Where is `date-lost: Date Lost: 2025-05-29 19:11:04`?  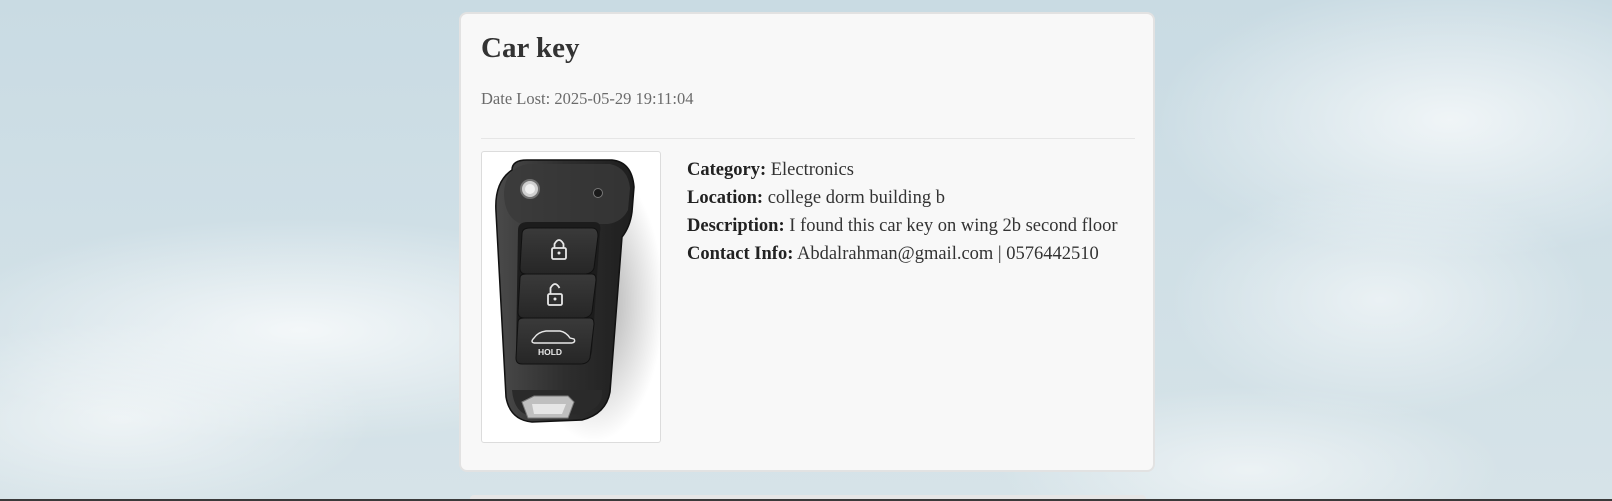 date-lost: Date Lost: 2025-05-29 19:11:04 is located at coordinates (587, 99).